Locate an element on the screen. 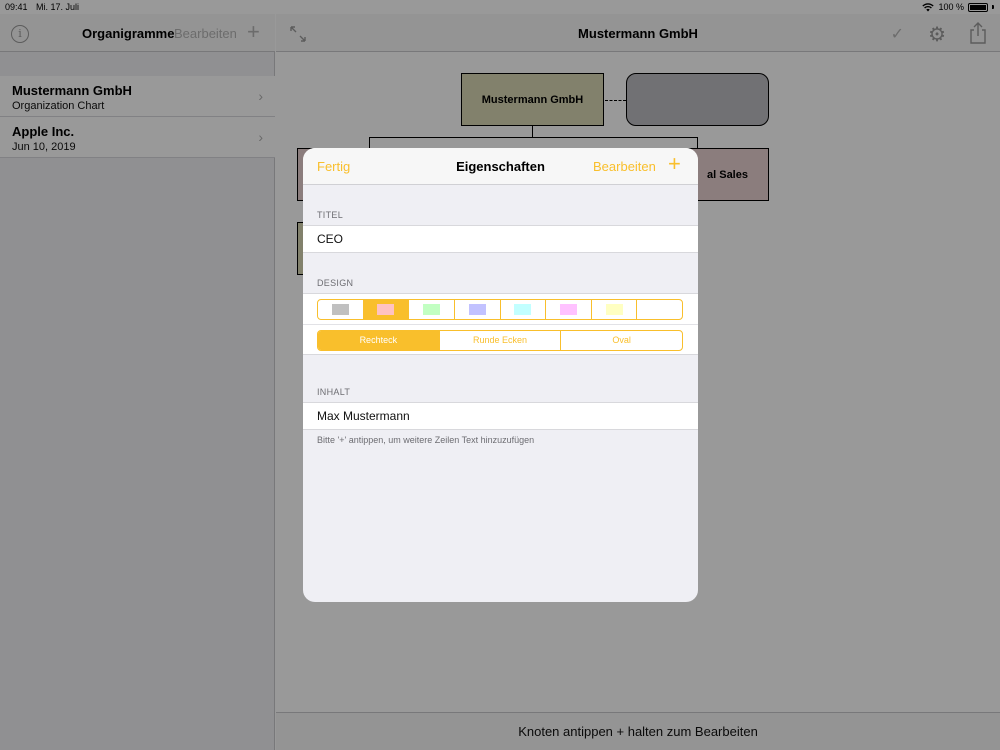 Image resolution: width=1000 pixels, height=750 pixels. design-cell: Rechteck Runde Ecken Oval is located at coordinates (500, 324).